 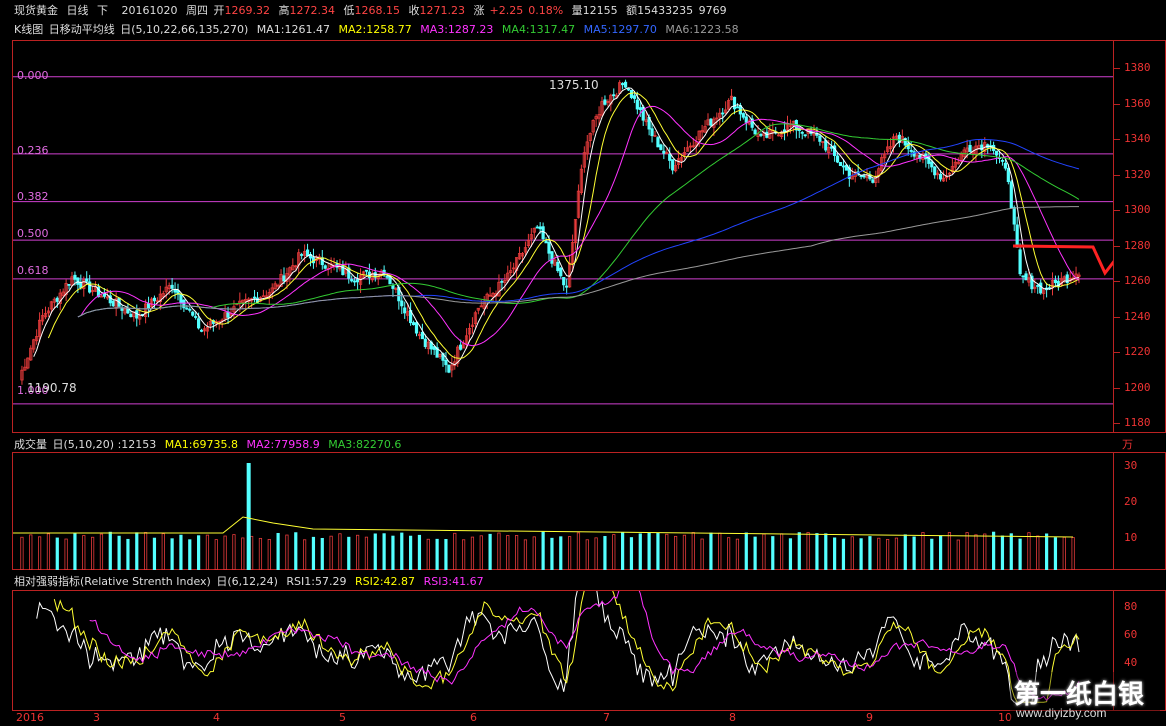 I want to click on period-label: 日线, so click(x=78, y=10).